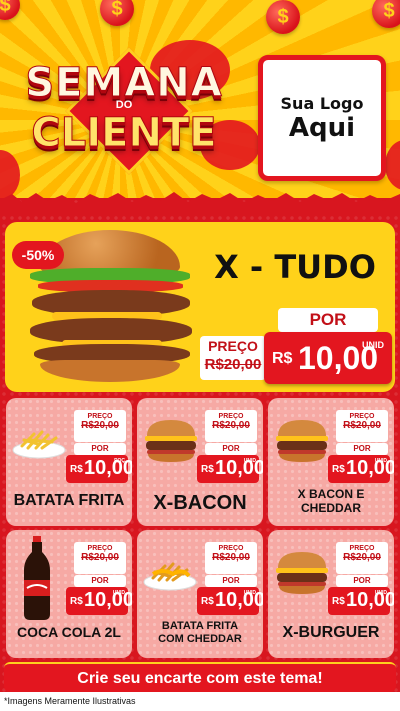 The width and height of the screenshot is (400, 711). Describe the element at coordinates (99, 469) in the screenshot. I see `price-box: R$ 10,00 POÇ` at that location.